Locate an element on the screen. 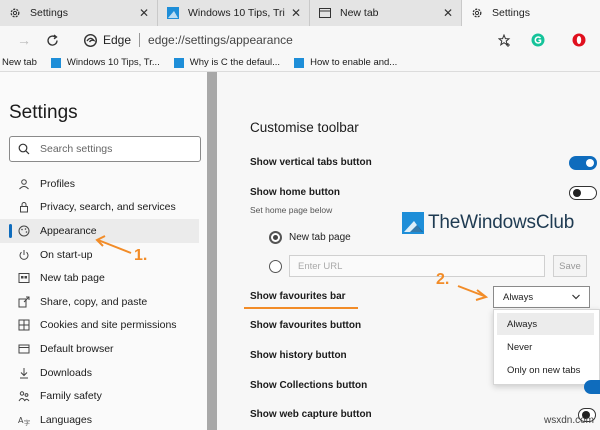 The image size is (600, 430). sidebar-item-family-safety: Family safety is located at coordinates (99, 396).